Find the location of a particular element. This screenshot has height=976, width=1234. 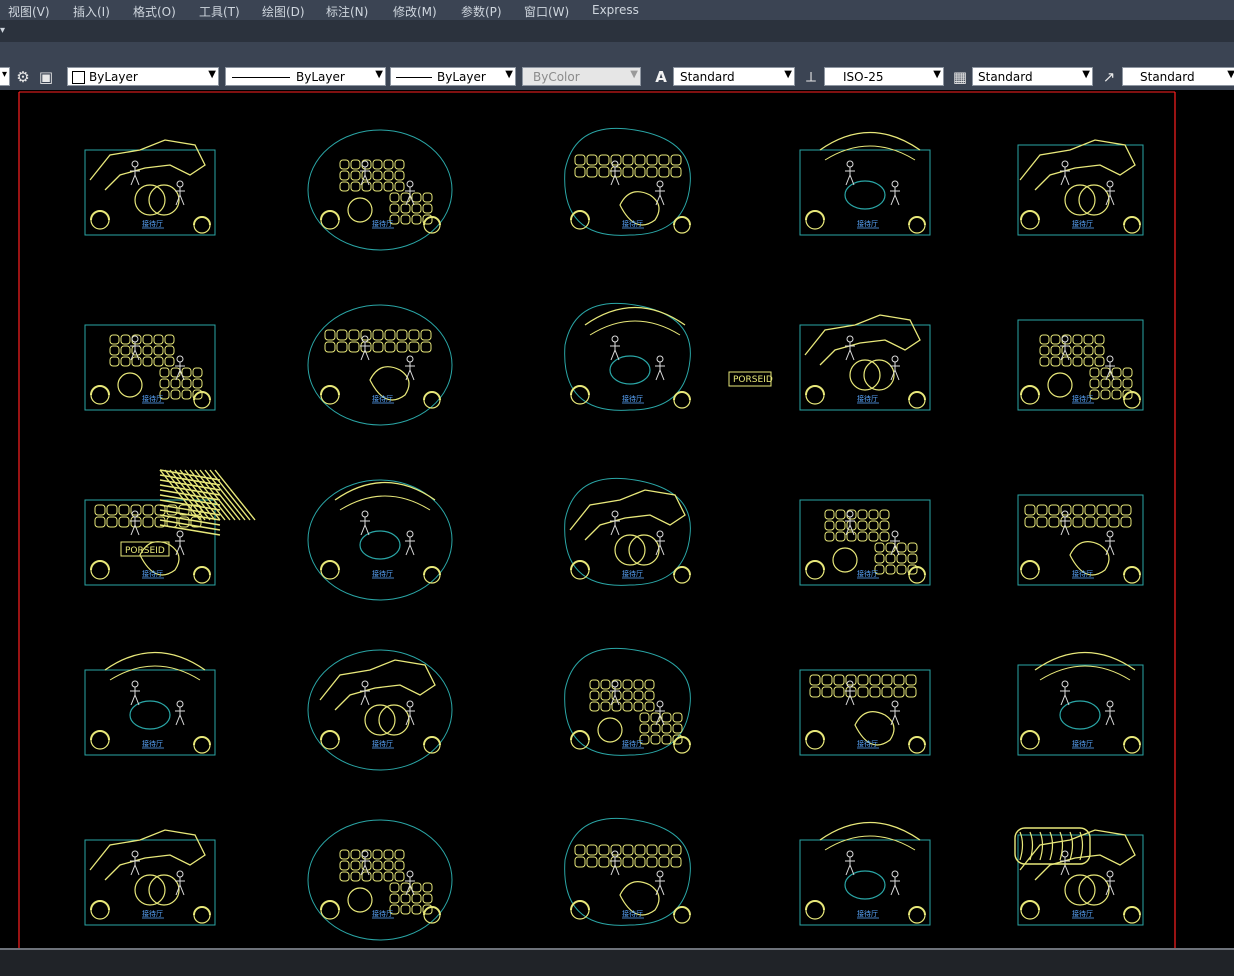

dropdown-grip-icon: ▾ is located at coordinates (2, 30).